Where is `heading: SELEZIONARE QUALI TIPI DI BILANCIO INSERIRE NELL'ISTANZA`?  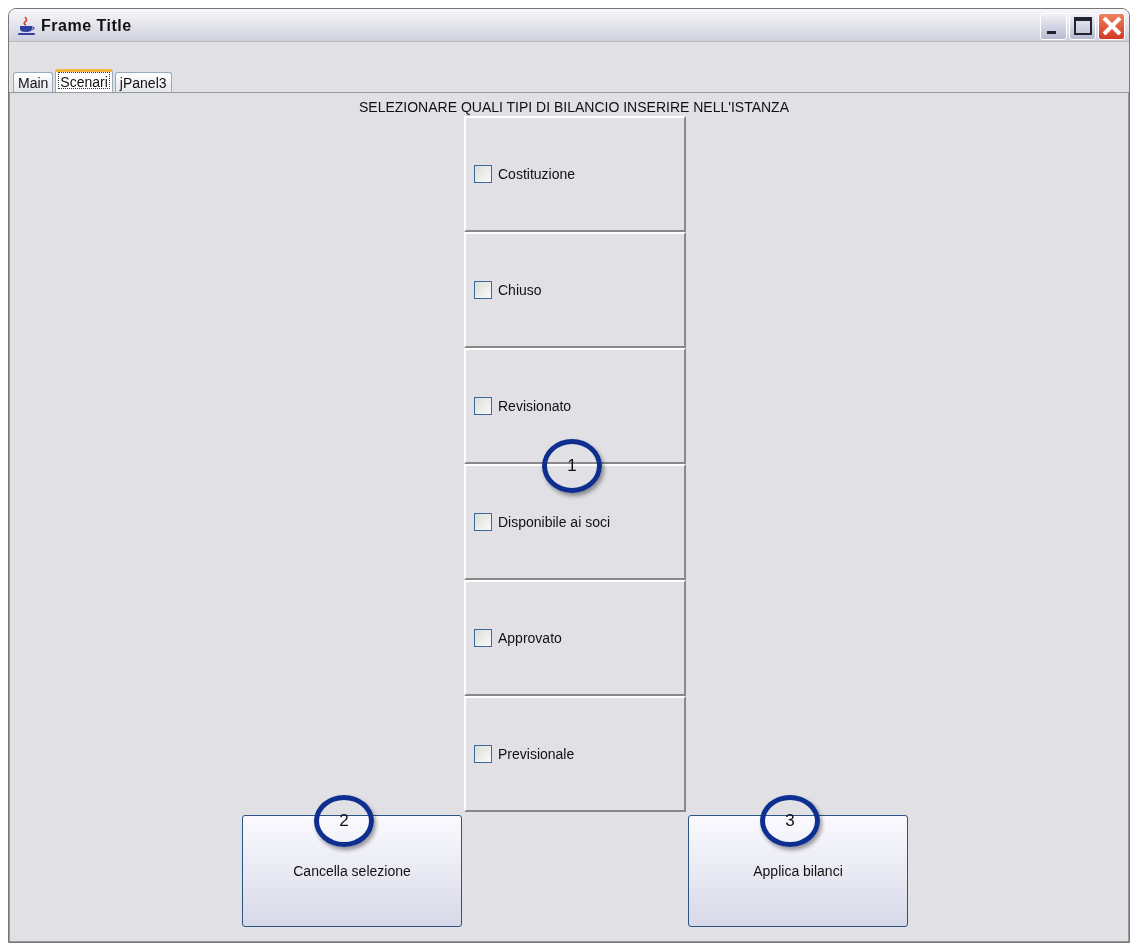
heading: SELEZIONARE QUALI TIPI DI BILANCIO INSERIRE NELL'ISTANZA is located at coordinates (573, 107).